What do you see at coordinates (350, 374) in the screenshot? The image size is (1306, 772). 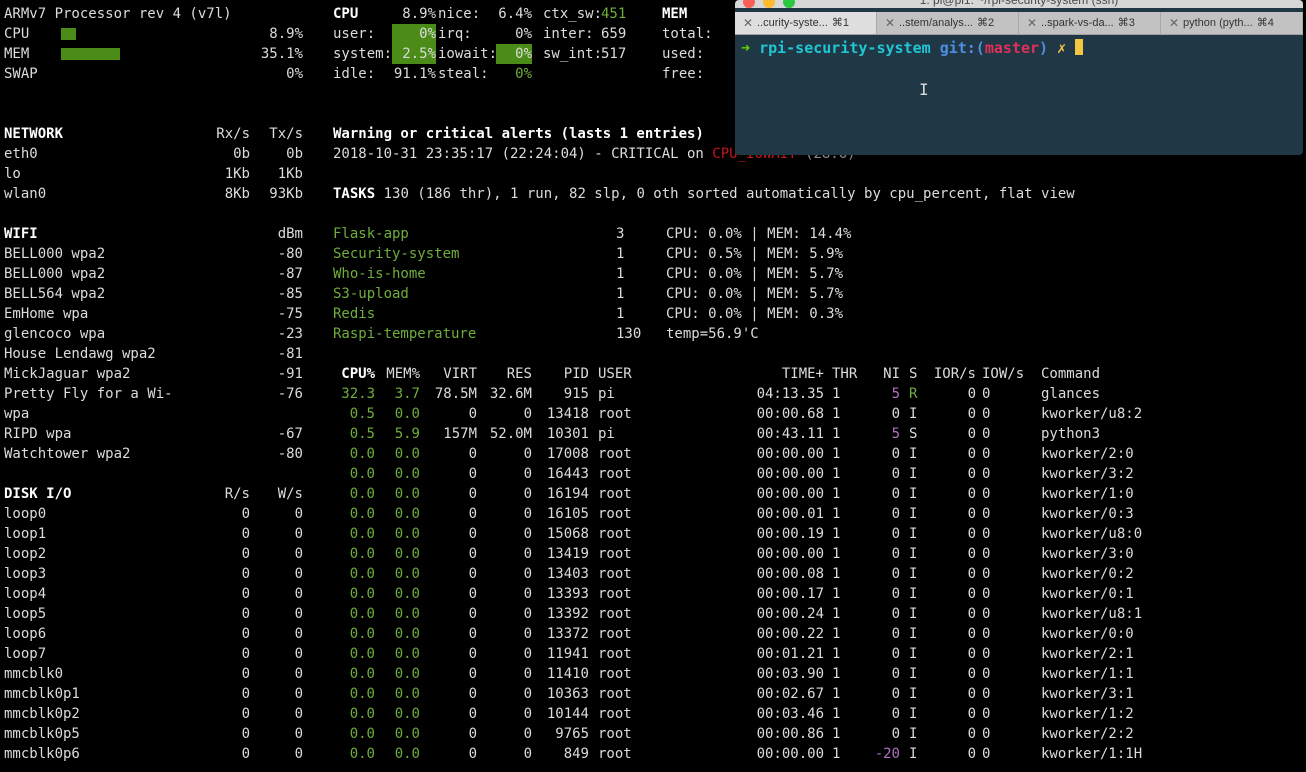 I see `column-header-cpu: CPU%` at bounding box center [350, 374].